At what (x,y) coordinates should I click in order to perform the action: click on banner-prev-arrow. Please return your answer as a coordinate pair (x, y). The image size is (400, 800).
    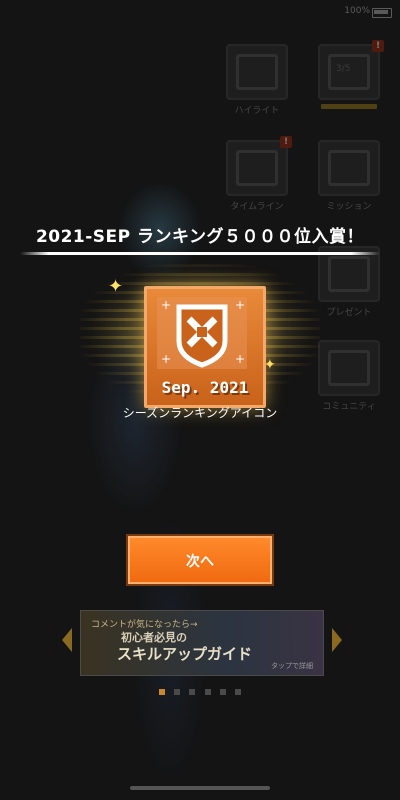
    Looking at the image, I should click on (67, 640).